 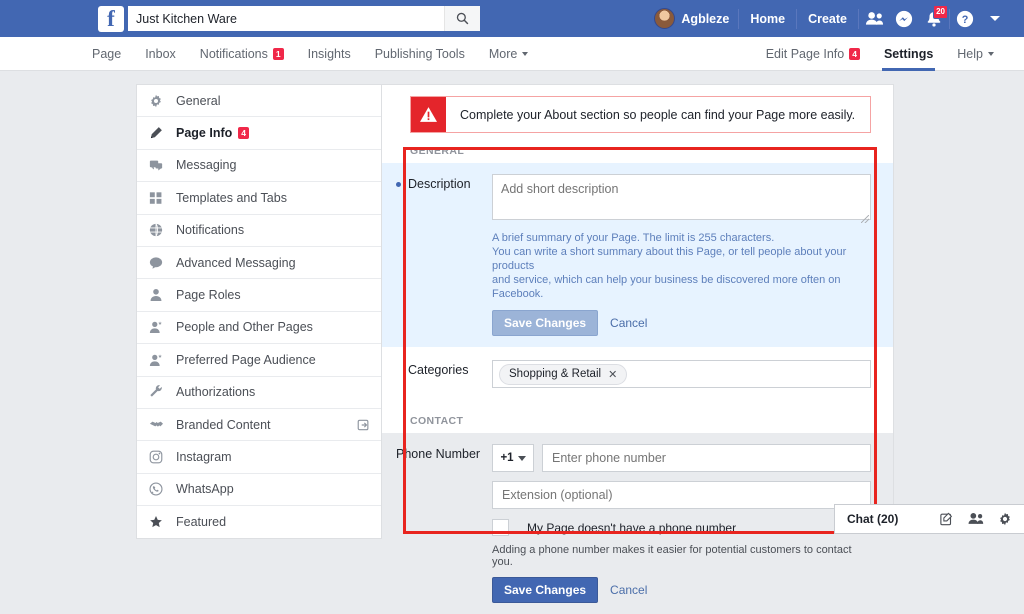 What do you see at coordinates (681, 590) in the screenshot?
I see `phone-actions: Save Changes Cancel` at bounding box center [681, 590].